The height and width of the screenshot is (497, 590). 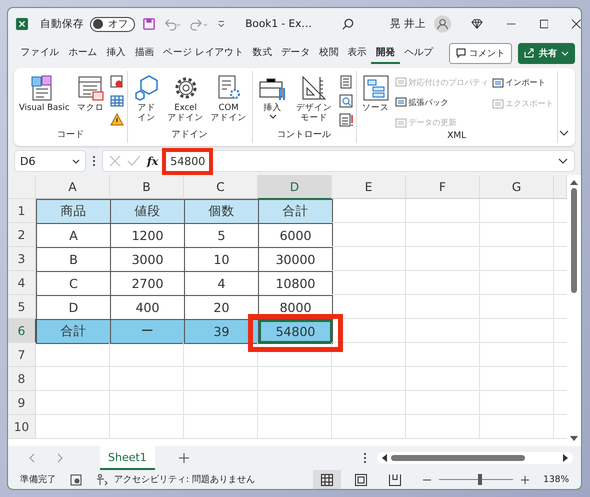 What do you see at coordinates (419, 53) in the screenshot?
I see `ribbon-tab: ヘルプ` at bounding box center [419, 53].